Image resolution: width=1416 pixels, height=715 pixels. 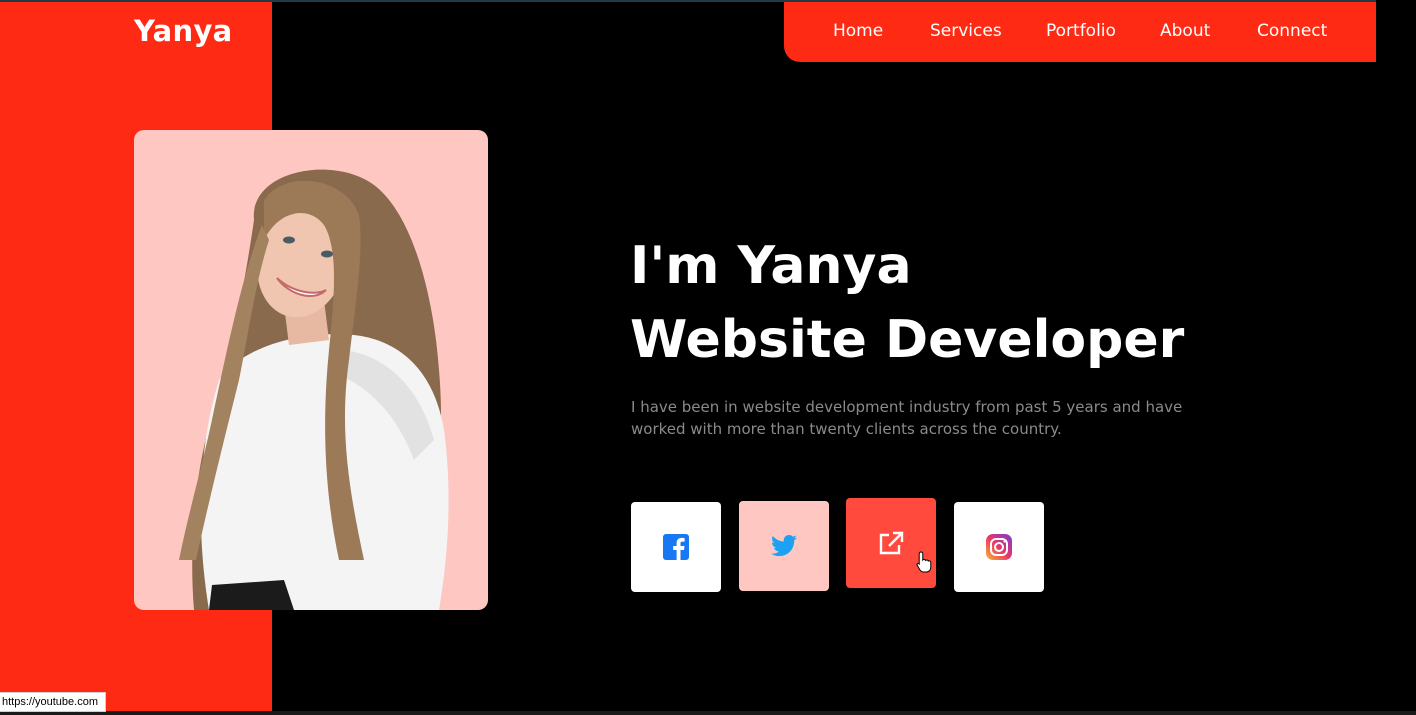 I want to click on twitter-button, so click(x=784, y=546).